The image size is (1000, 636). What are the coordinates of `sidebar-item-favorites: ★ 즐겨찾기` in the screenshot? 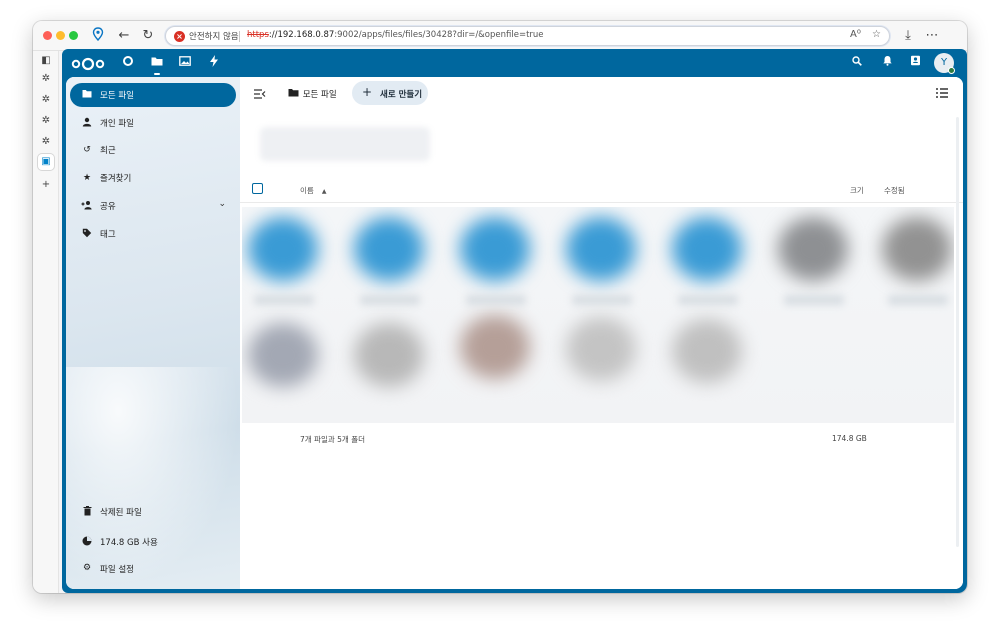 It's located at (153, 178).